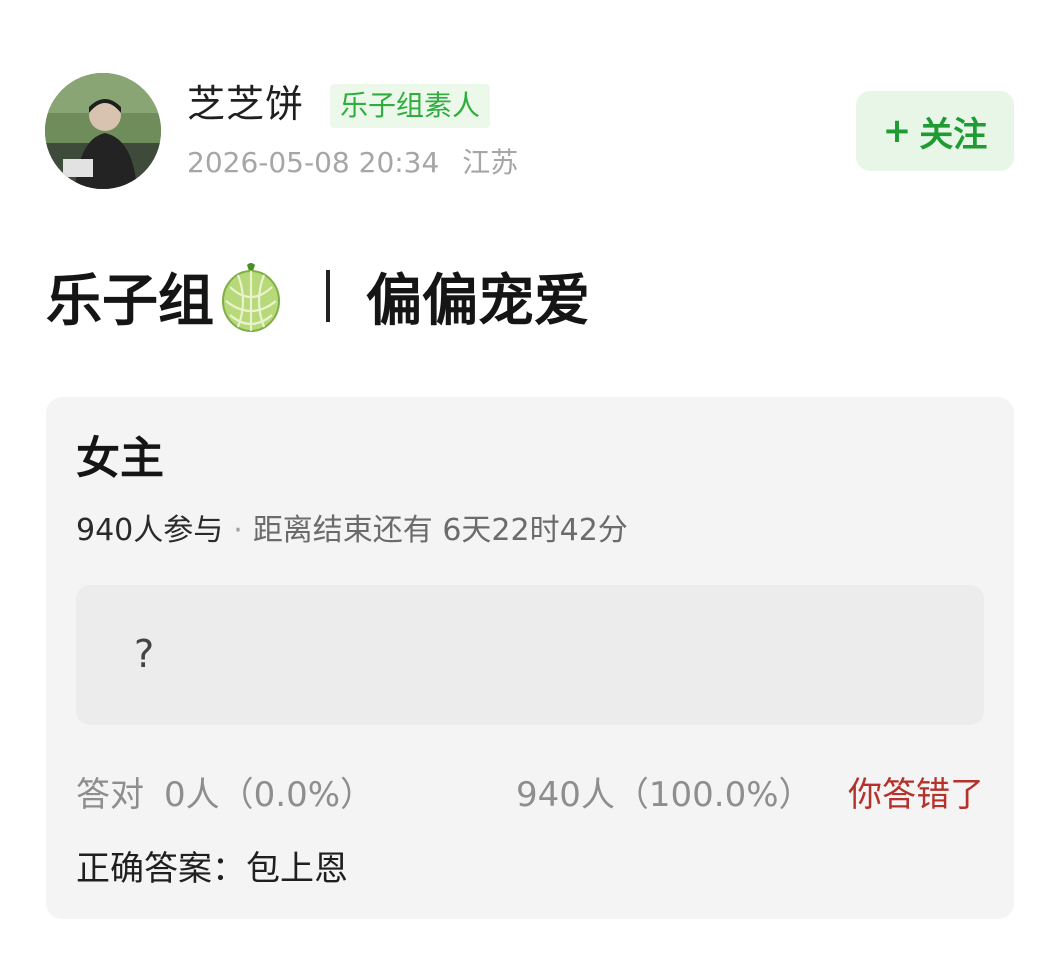 This screenshot has width=1059, height=960. What do you see at coordinates (212, 869) in the screenshot?
I see `correct-answer: 正确答案：包上恩` at bounding box center [212, 869].